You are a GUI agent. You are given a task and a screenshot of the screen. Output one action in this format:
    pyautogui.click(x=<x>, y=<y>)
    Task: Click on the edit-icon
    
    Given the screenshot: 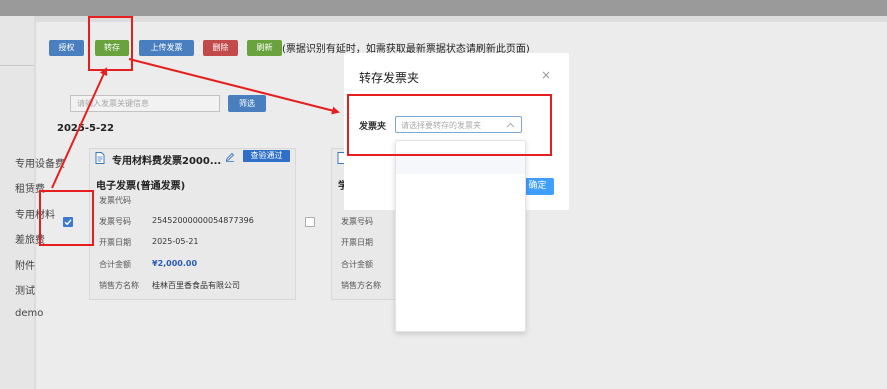 What is the action you would take?
    pyautogui.click(x=230, y=157)
    